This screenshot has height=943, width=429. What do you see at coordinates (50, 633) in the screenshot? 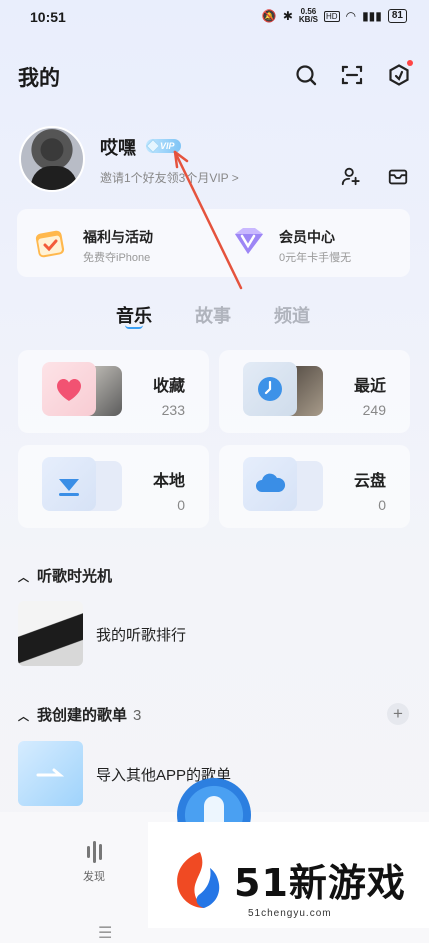
I see `ranking-cover` at bounding box center [50, 633].